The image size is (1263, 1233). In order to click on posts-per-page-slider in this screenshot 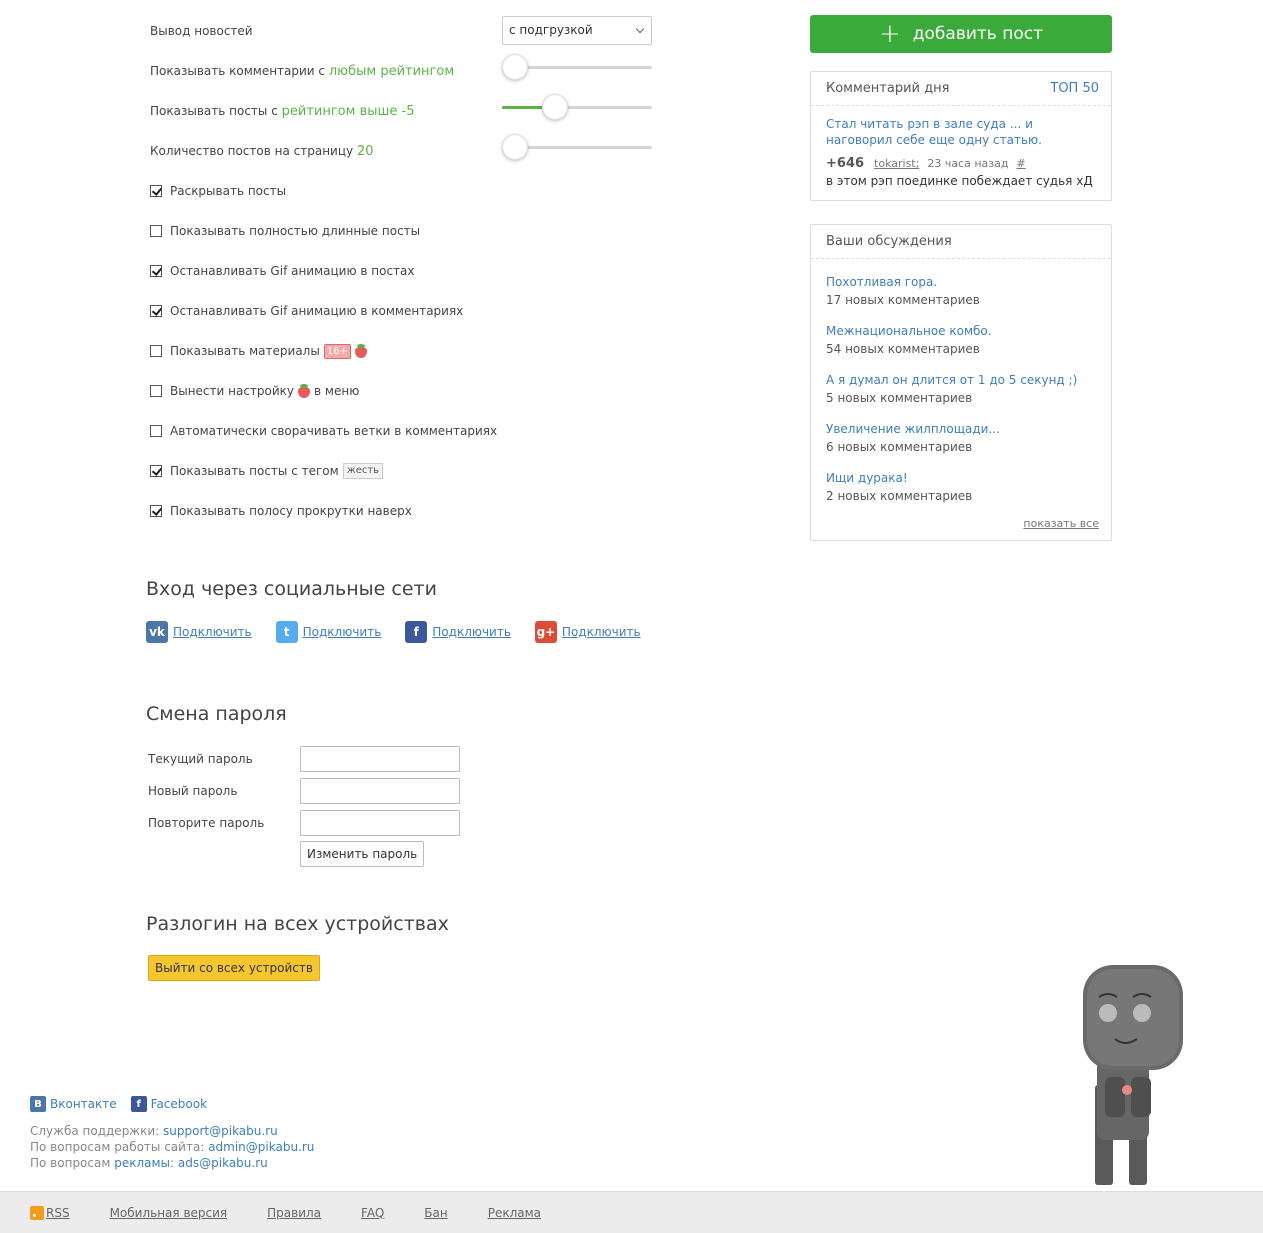, I will do `click(577, 147)`.